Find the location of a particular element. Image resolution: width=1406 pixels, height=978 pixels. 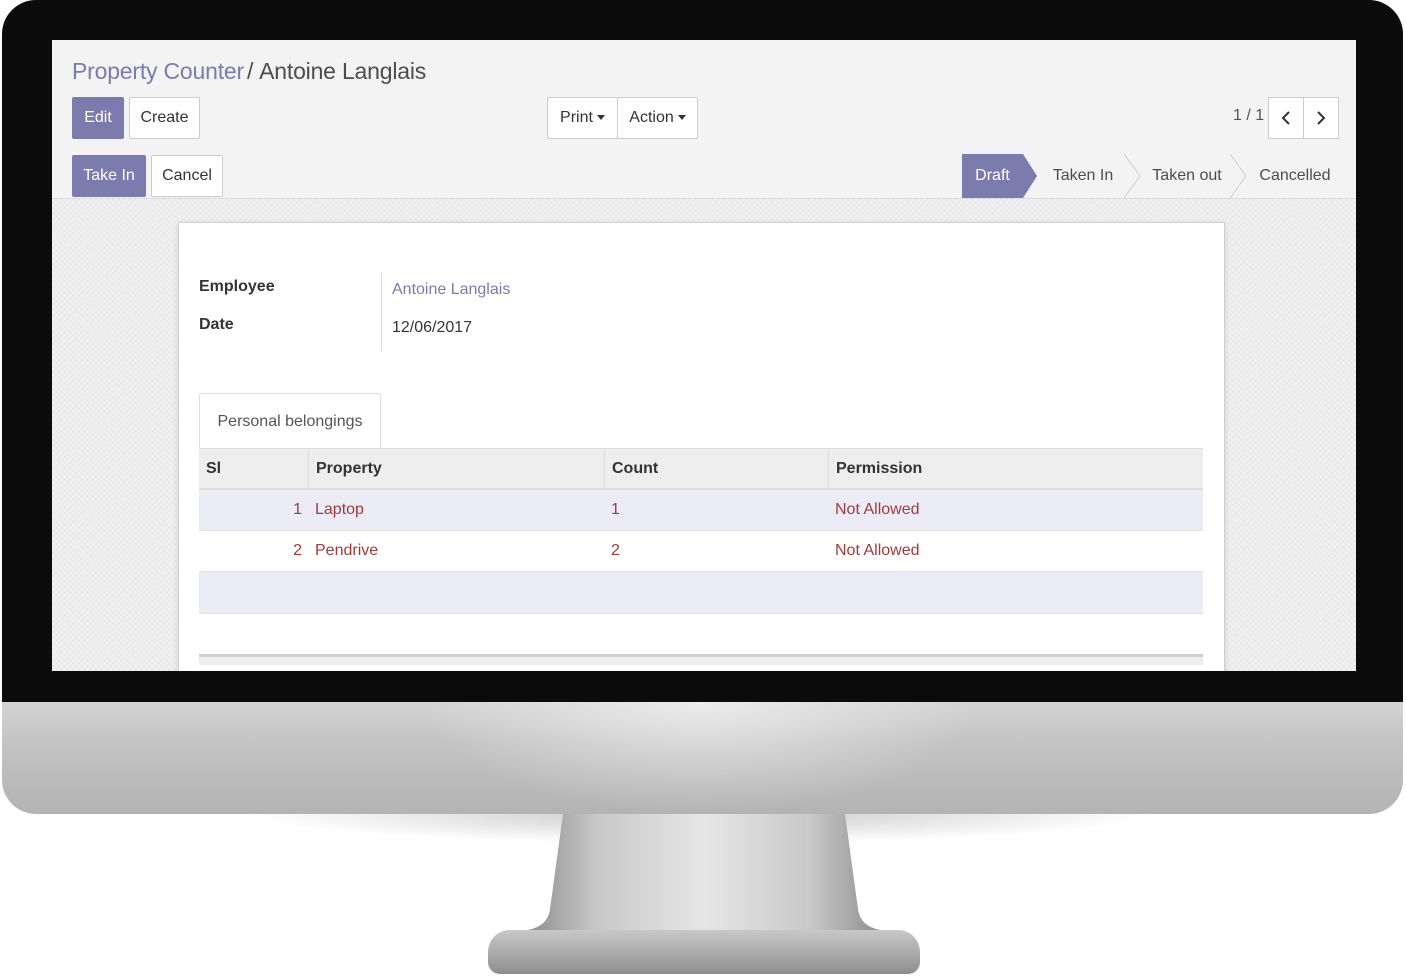

take-in-button: Take In is located at coordinates (109, 176).